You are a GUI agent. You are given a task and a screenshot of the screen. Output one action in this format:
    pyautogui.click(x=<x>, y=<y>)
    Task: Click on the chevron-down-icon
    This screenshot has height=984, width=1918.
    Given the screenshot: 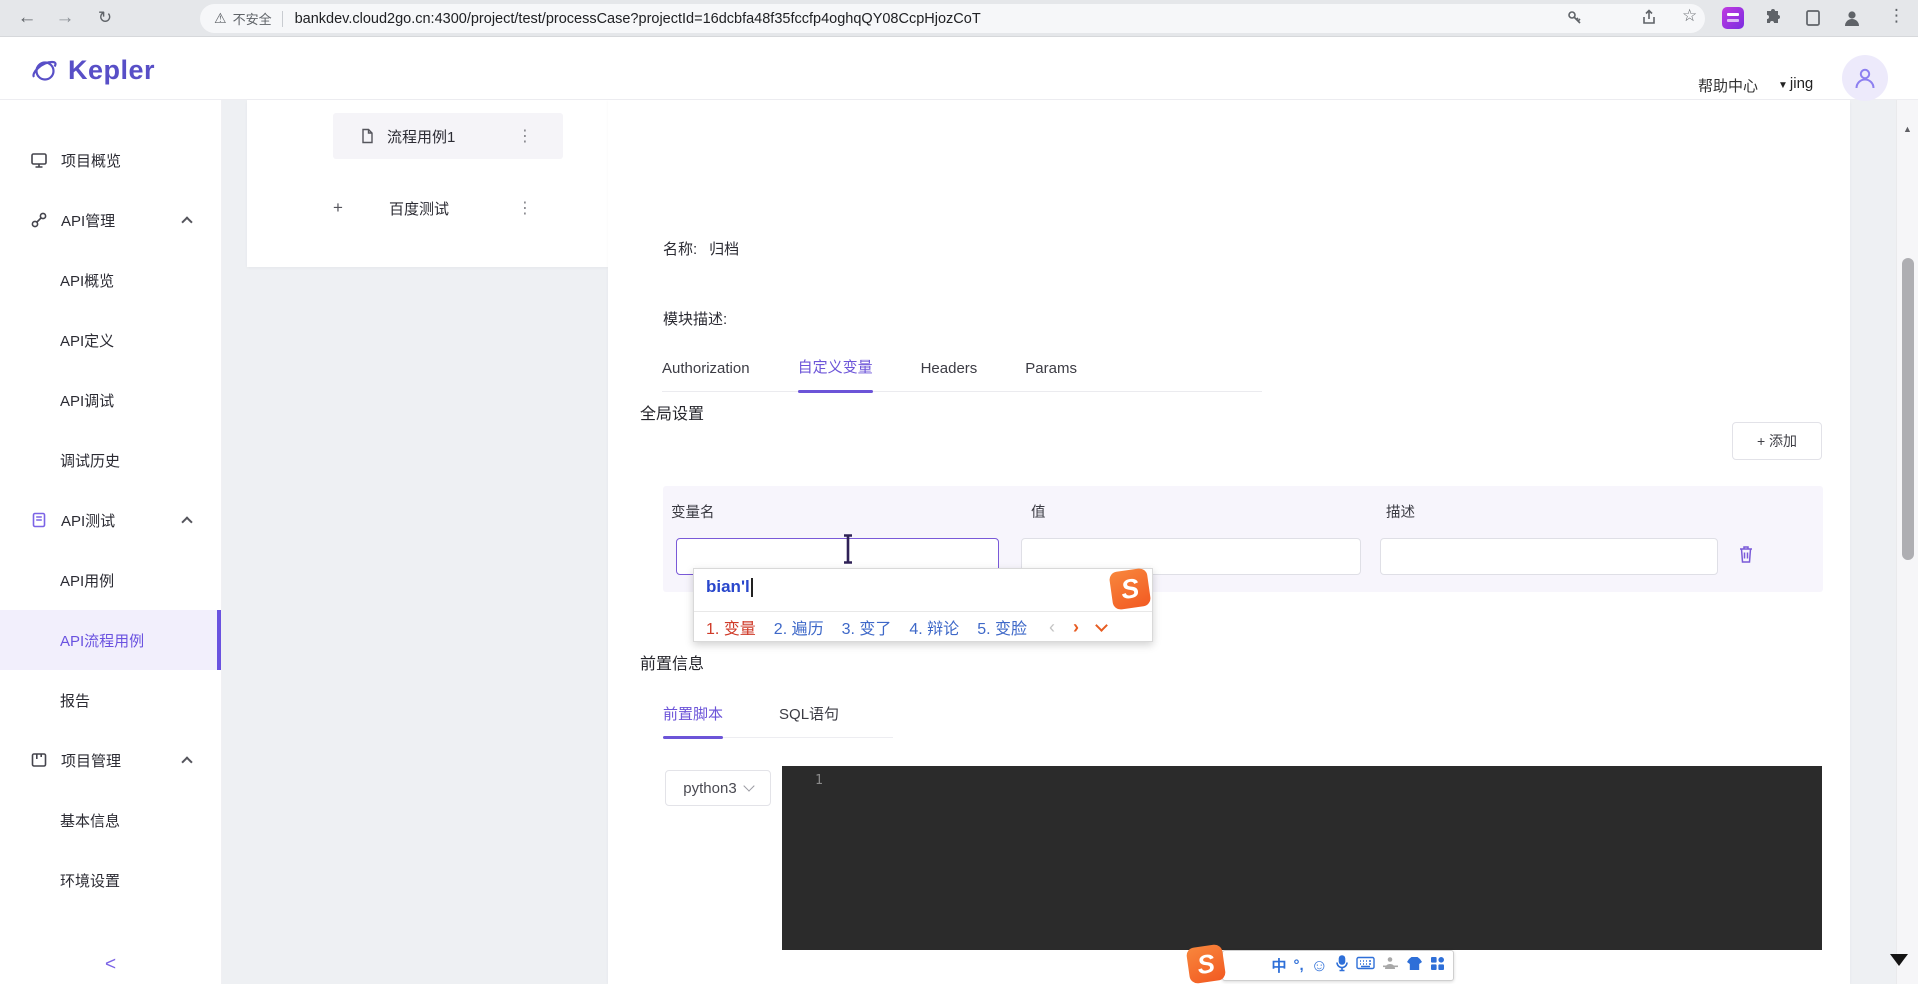 What is the action you would take?
    pyautogui.click(x=749, y=786)
    